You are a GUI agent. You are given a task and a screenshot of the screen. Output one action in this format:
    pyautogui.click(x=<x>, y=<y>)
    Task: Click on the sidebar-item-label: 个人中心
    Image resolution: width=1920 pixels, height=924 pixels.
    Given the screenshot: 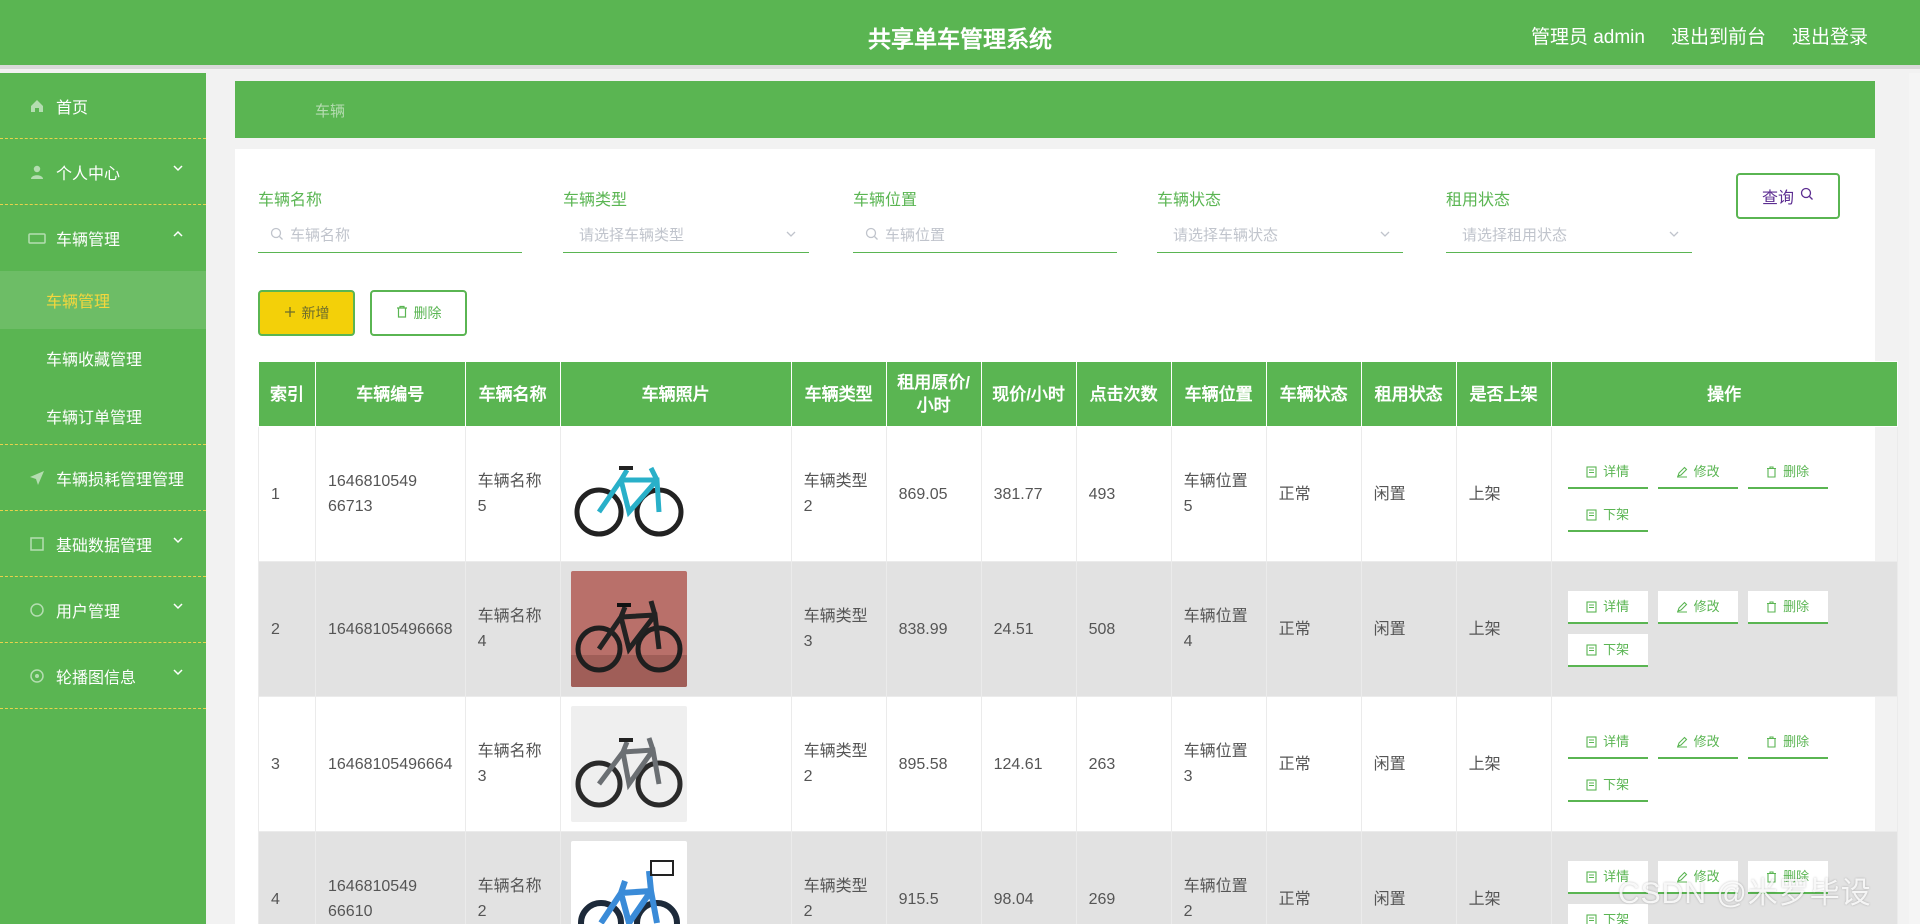 What is the action you would take?
    pyautogui.click(x=88, y=174)
    